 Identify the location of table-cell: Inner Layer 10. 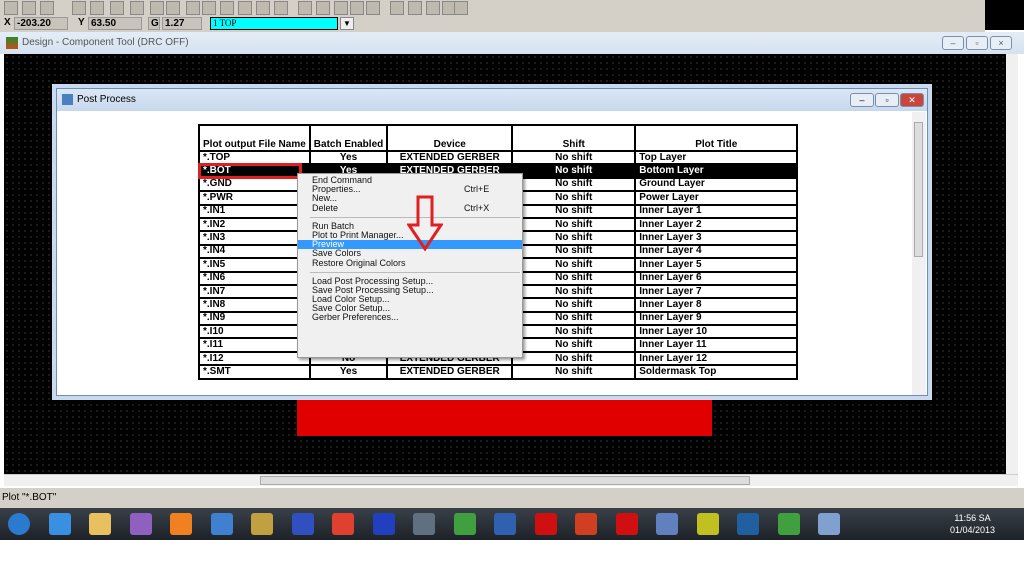
(716, 332).